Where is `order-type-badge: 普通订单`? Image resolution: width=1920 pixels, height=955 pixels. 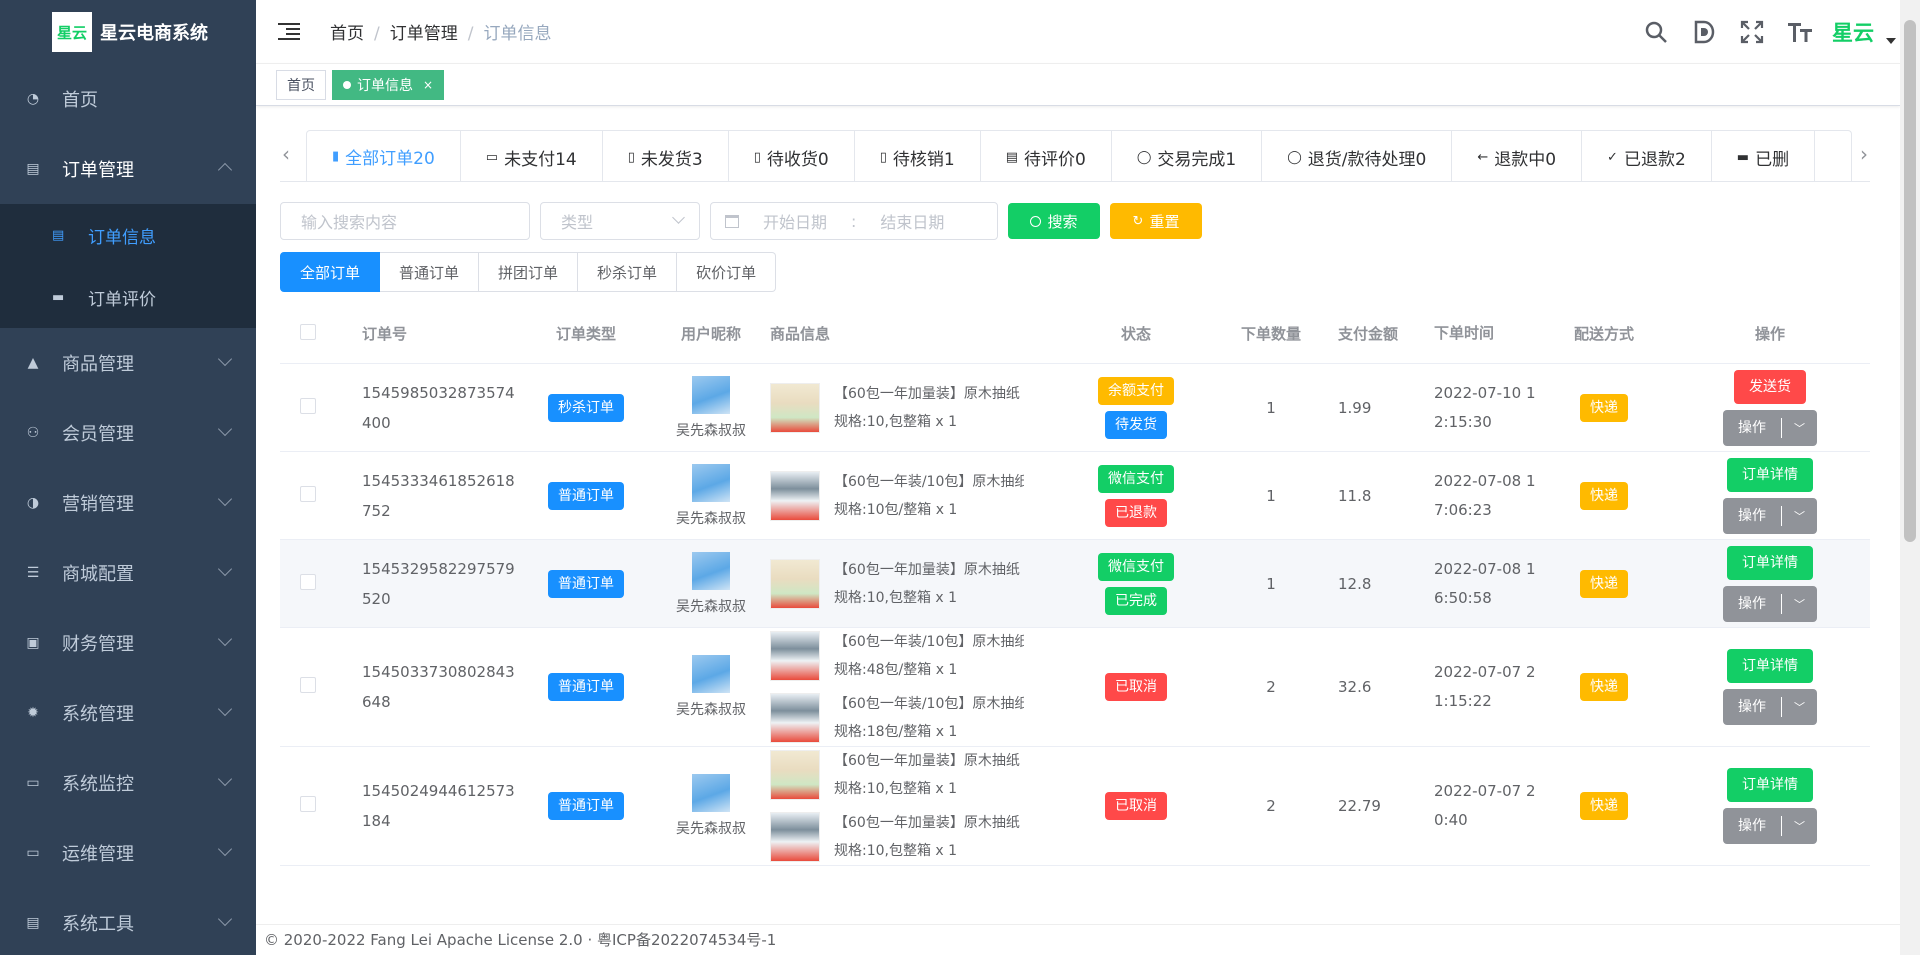 order-type-badge: 普通订单 is located at coordinates (586, 687).